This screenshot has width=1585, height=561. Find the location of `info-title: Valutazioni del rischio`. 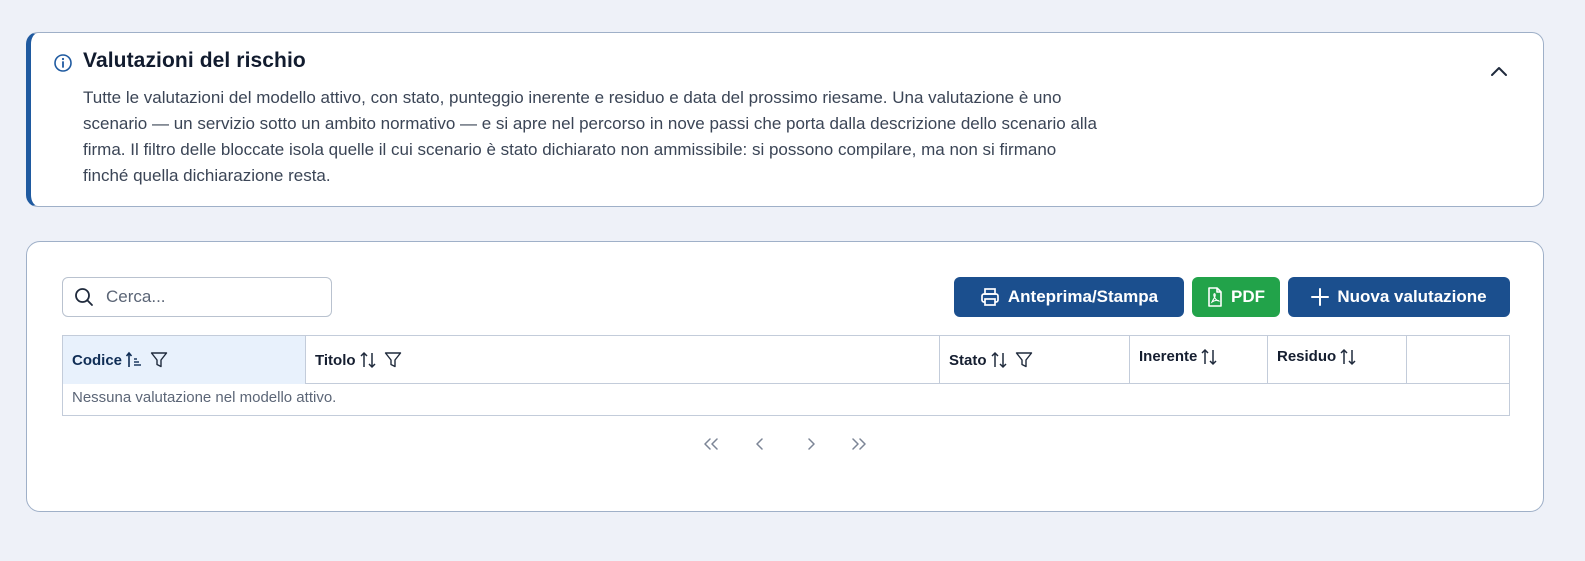

info-title: Valutazioni del rischio is located at coordinates (194, 60).